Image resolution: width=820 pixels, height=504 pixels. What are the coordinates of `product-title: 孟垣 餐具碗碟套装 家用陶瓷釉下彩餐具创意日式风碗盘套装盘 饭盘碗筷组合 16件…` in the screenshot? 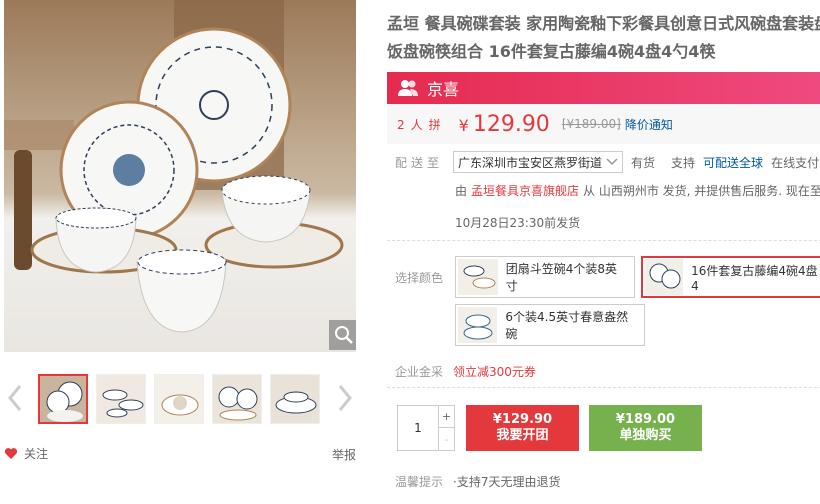 It's located at (603, 38).